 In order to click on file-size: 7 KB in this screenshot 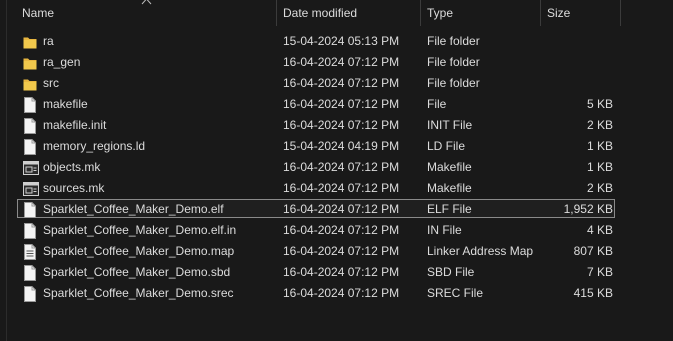, I will do `click(599, 272)`.